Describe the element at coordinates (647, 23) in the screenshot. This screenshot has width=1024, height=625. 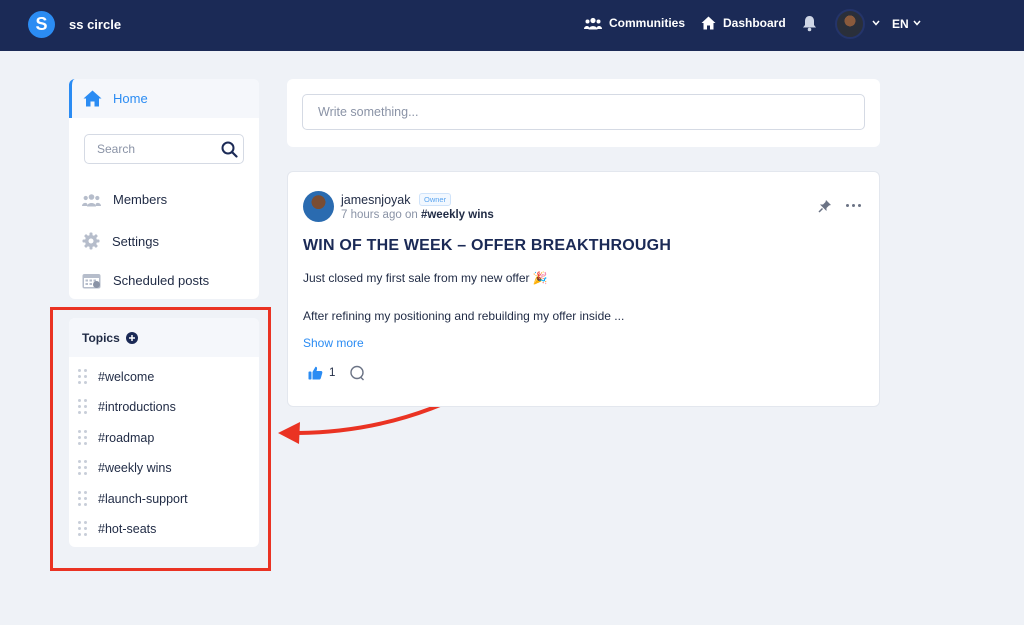
I see `nav-communities-label: Communities` at that location.